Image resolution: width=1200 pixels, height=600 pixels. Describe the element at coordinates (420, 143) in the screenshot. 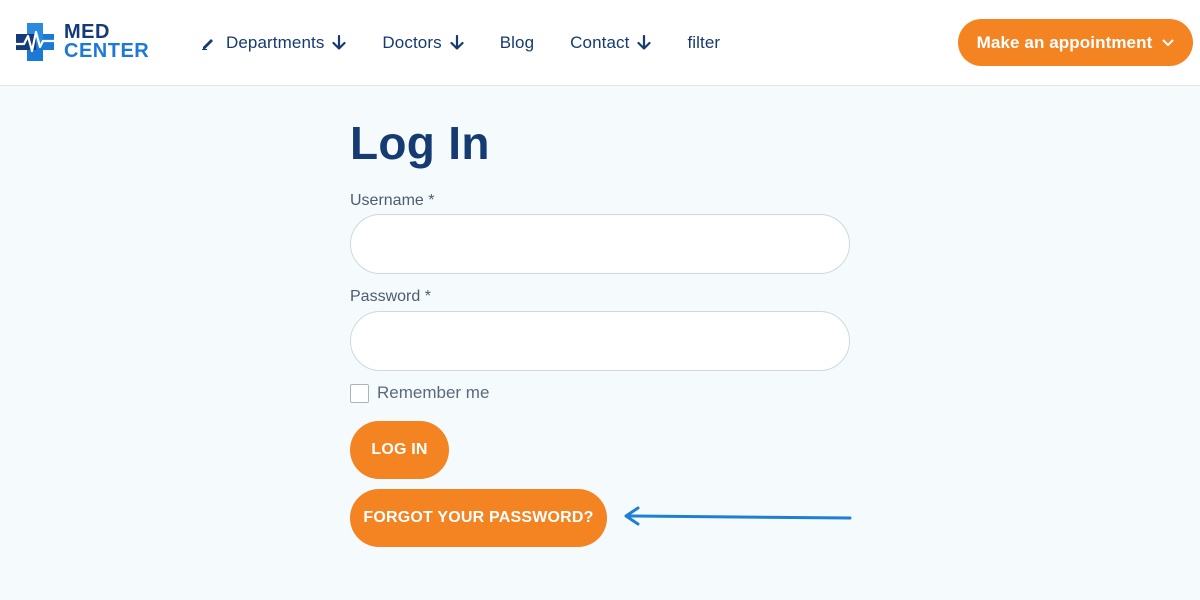

I see `page-title: Log In` at that location.